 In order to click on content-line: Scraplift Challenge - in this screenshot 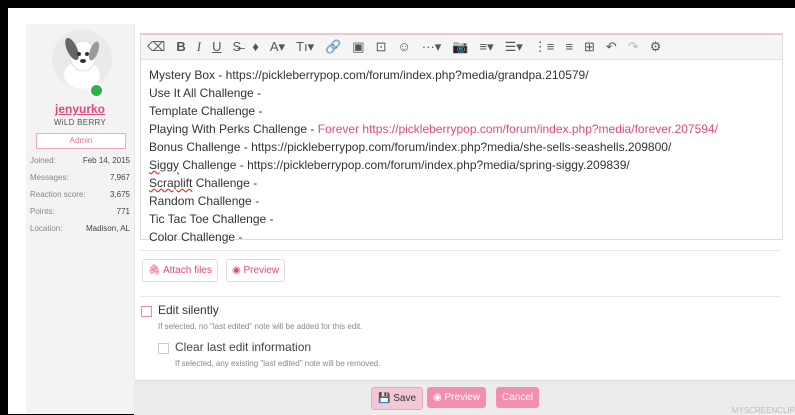, I will do `click(203, 183)`.